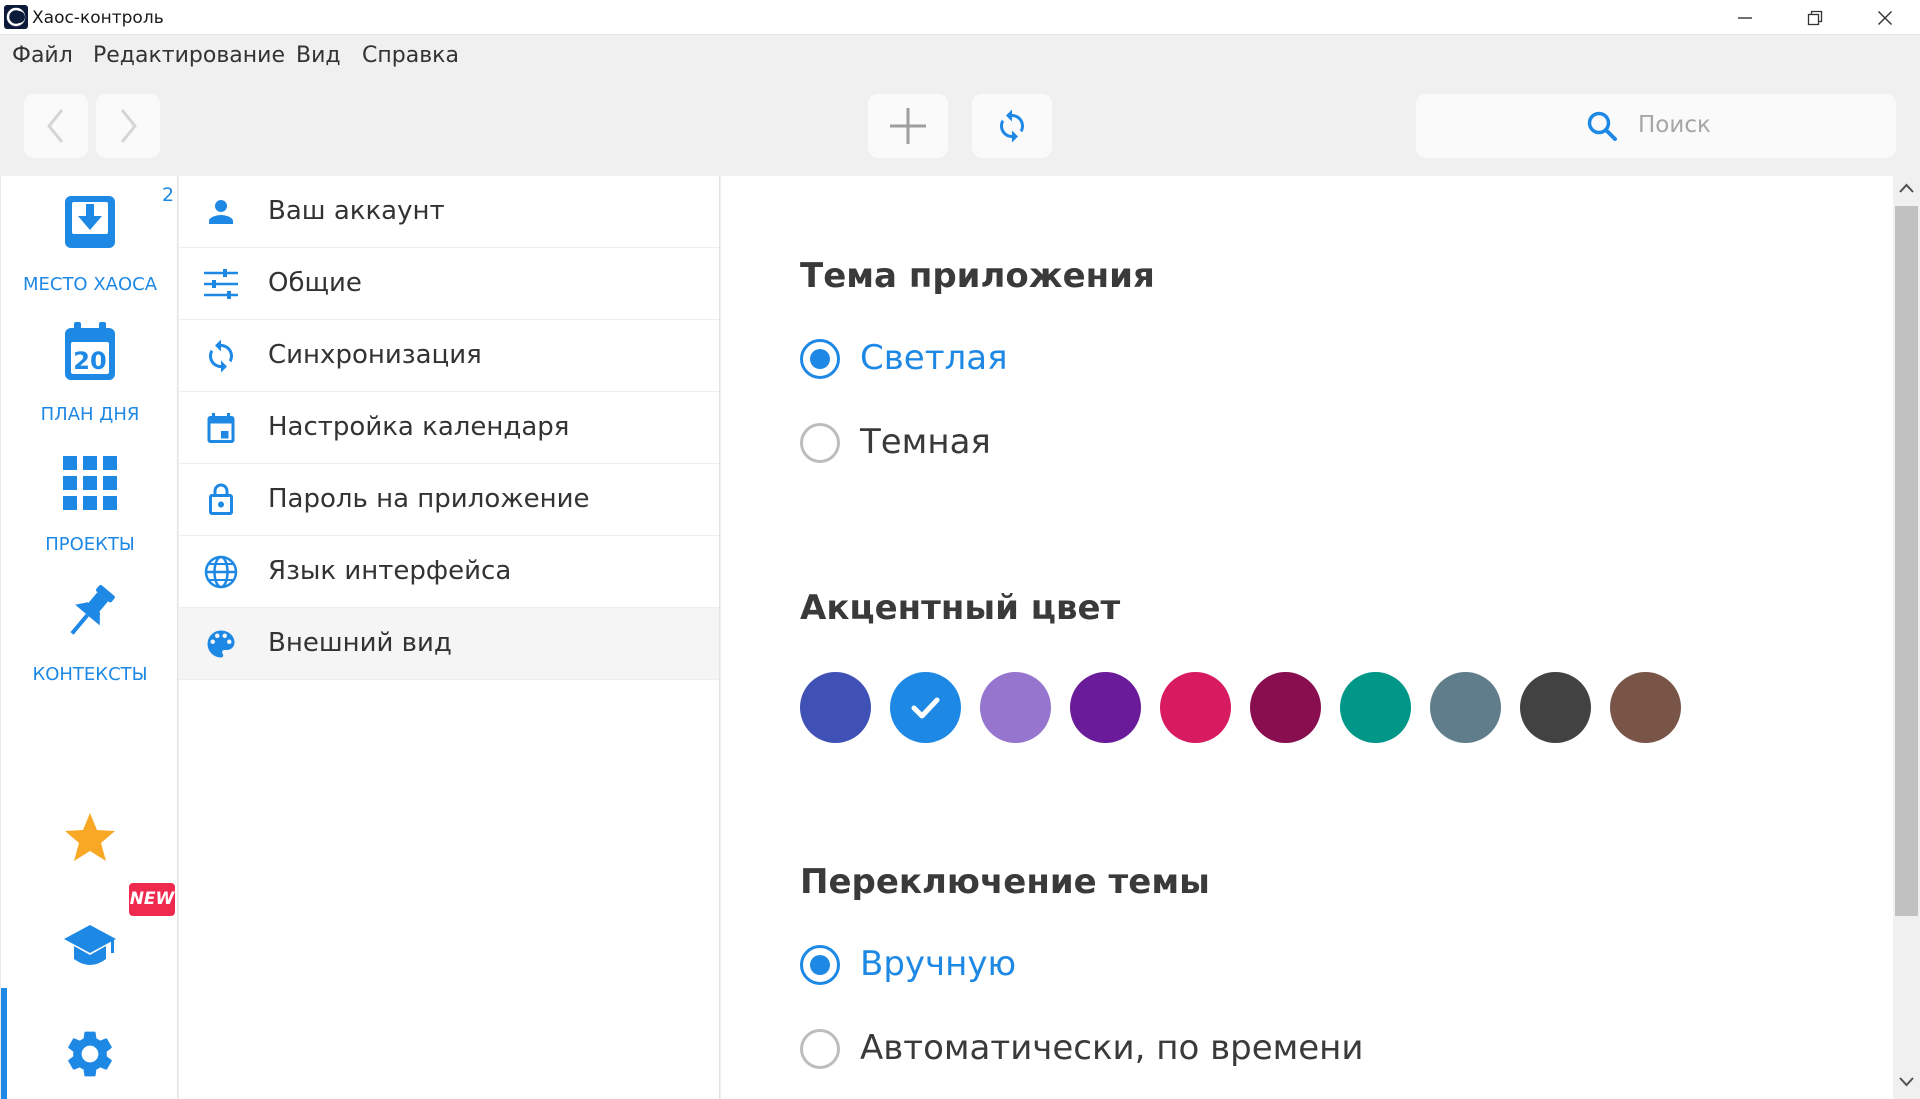  I want to click on chevron-left-icon, so click(55, 126).